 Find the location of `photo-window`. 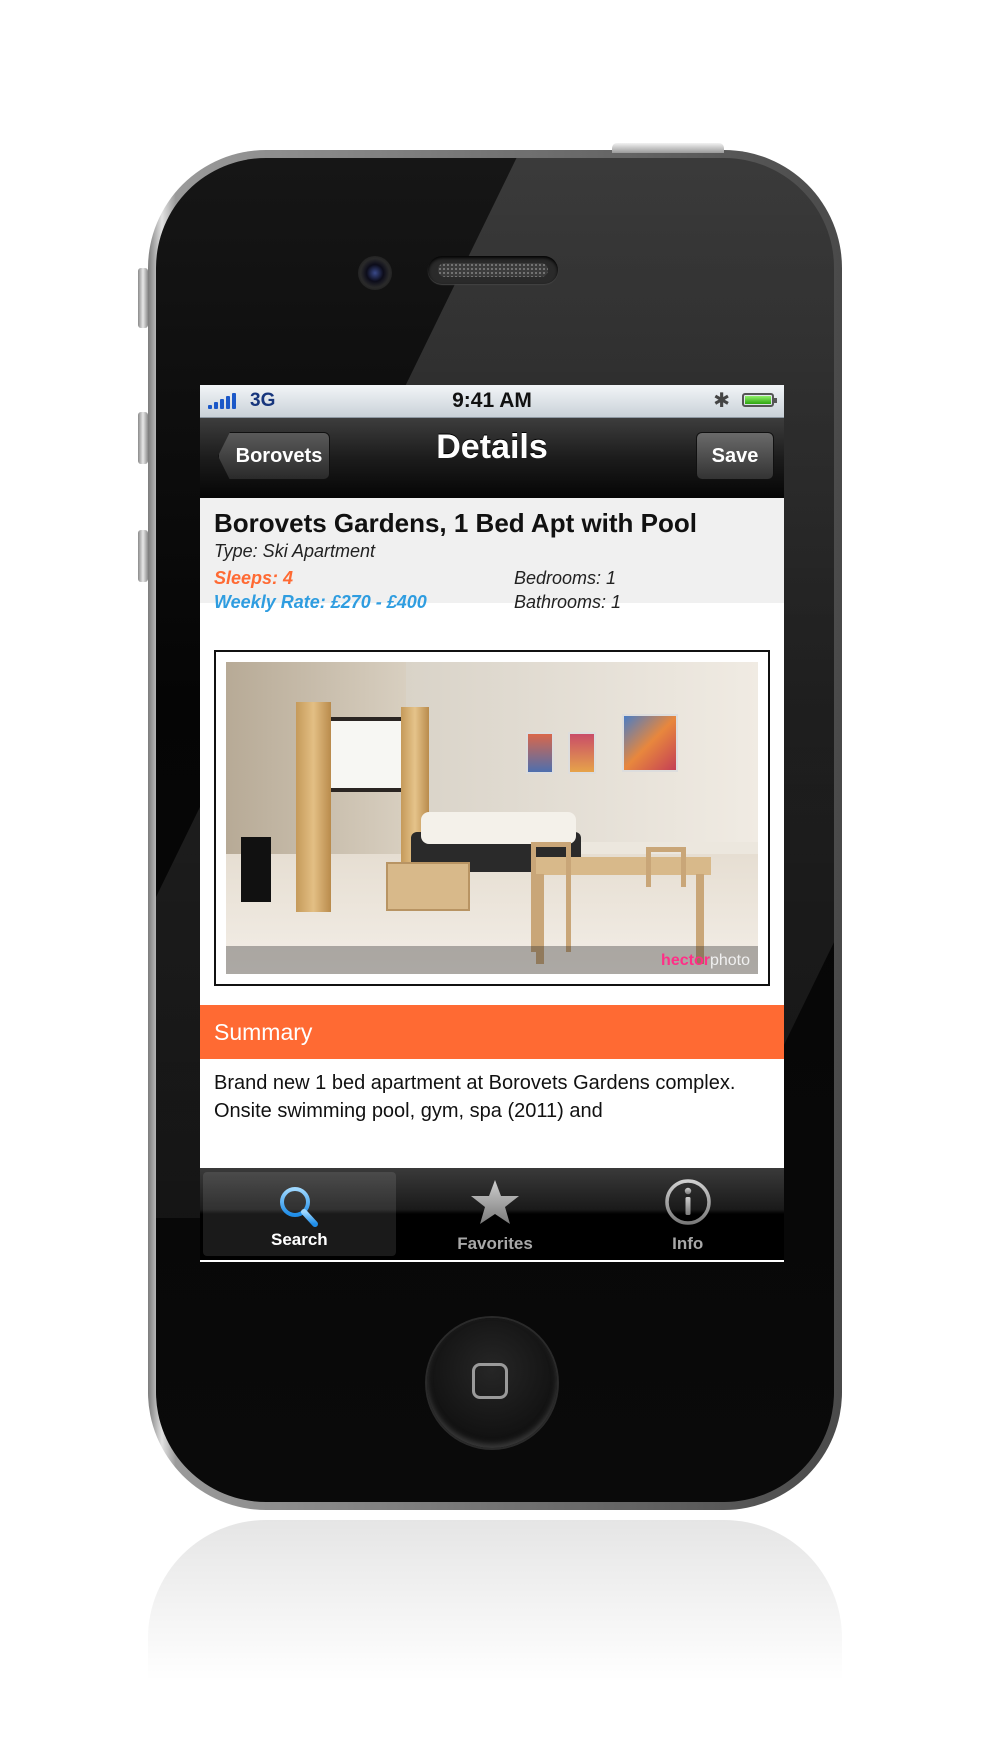

photo-window is located at coordinates (366, 754).